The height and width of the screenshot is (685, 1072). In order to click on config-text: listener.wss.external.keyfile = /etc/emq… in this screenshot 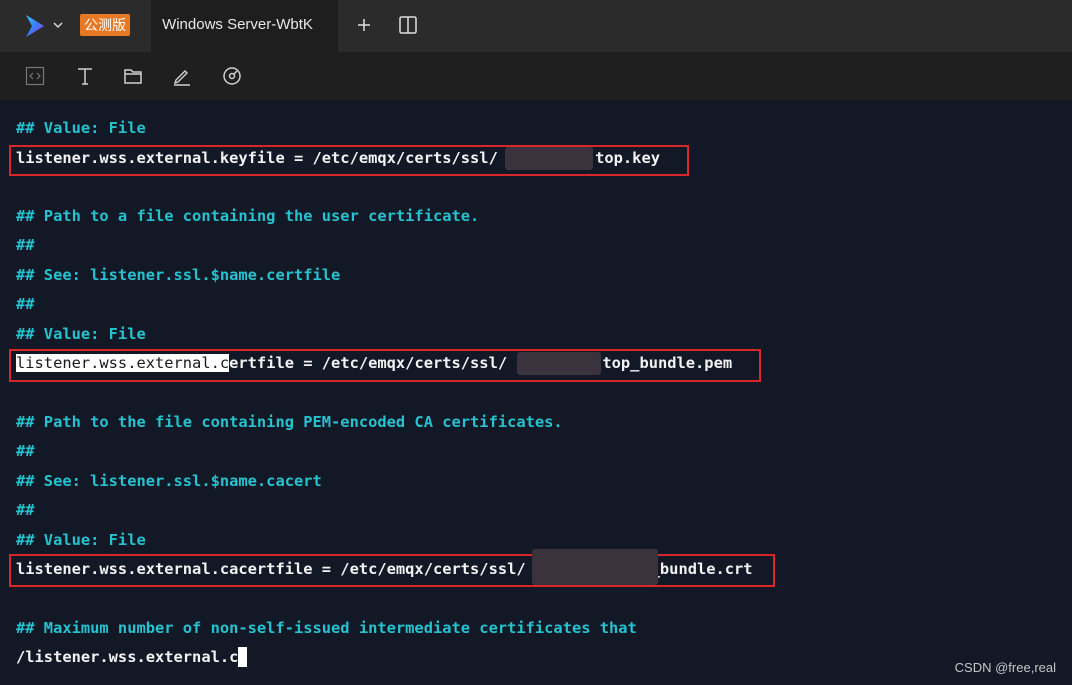, I will do `click(257, 158)`.